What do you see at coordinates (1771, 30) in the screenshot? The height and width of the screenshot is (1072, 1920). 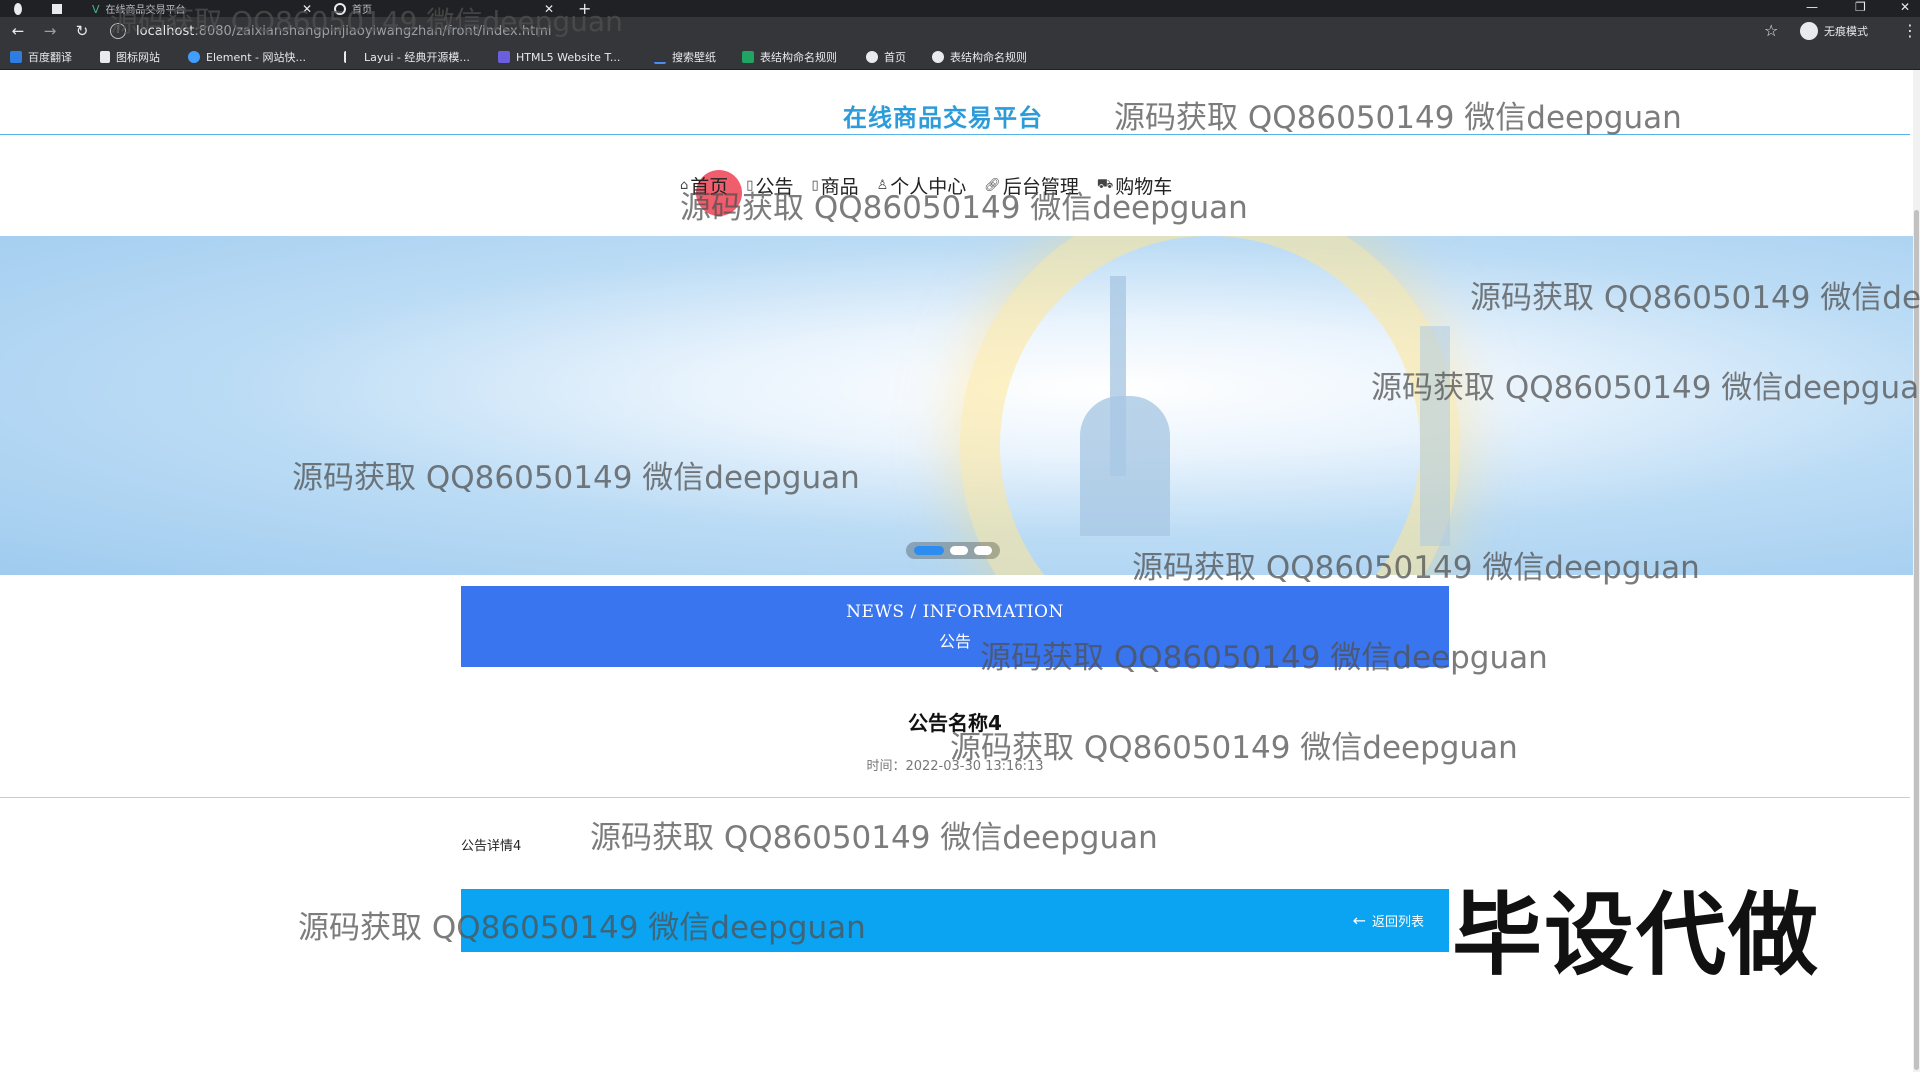 I see `bookmark-star-icon: ☆` at bounding box center [1771, 30].